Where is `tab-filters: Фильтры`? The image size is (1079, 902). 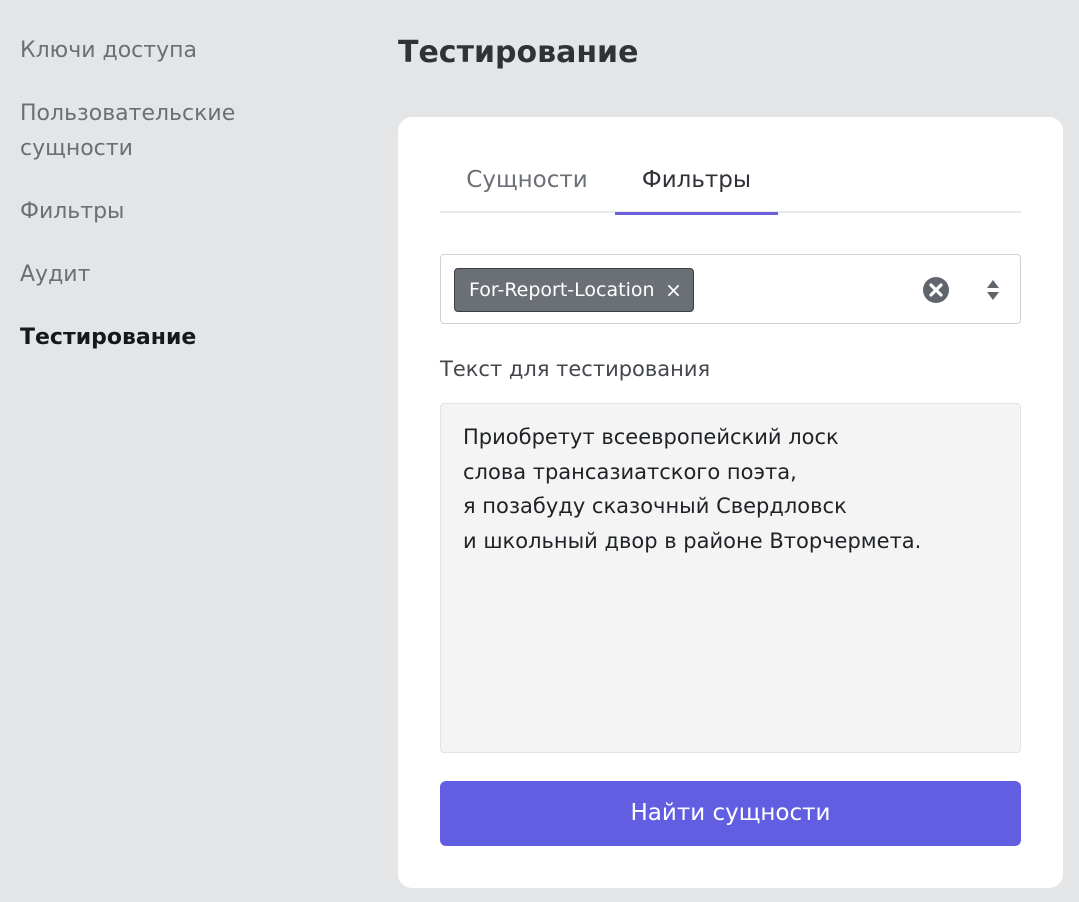
tab-filters: Фильтры is located at coordinates (696, 185).